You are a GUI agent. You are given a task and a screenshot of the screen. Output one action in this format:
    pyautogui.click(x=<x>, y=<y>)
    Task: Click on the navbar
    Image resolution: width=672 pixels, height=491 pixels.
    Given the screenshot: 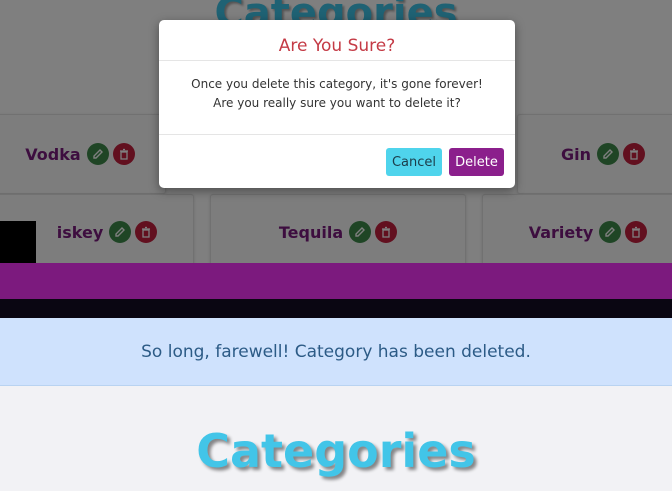 What is the action you would take?
    pyautogui.click(x=336, y=281)
    